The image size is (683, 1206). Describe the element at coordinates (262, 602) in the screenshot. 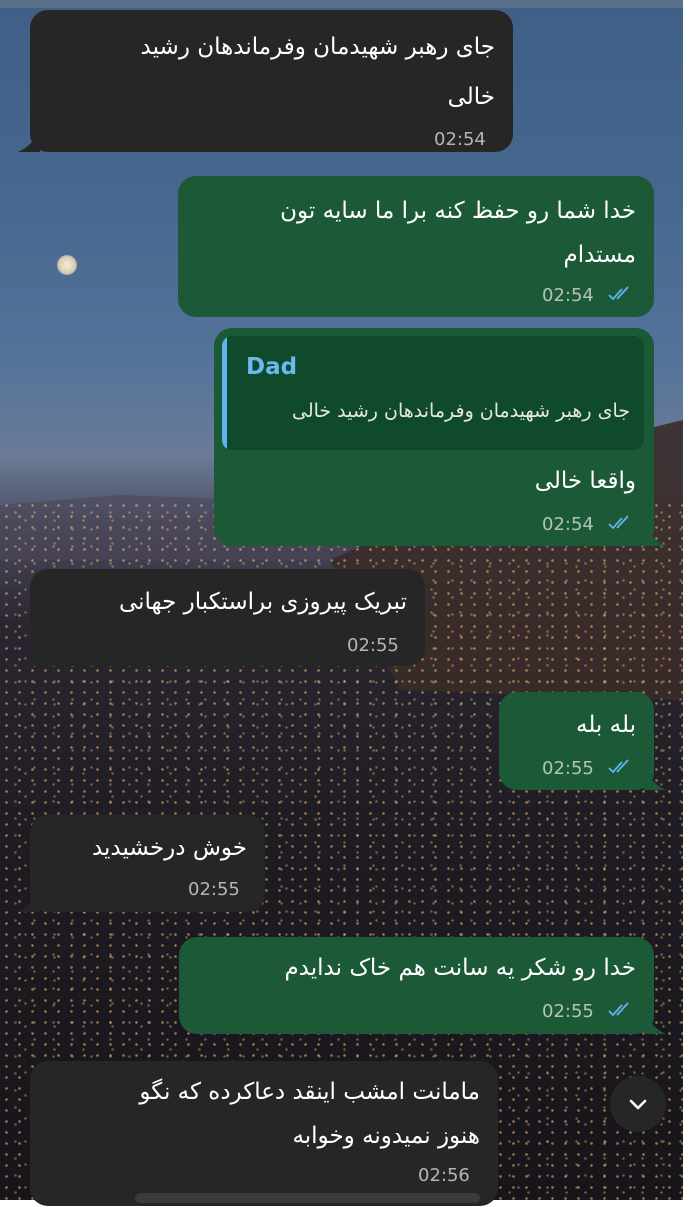

I see `message-line: تبریک پیروزی براستکبار جهانی` at that location.